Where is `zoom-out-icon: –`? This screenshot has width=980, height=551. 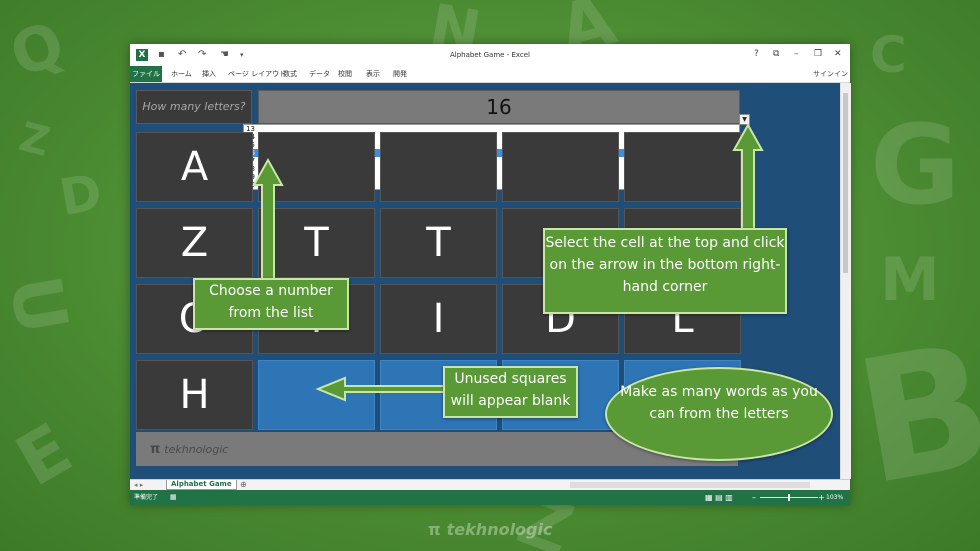
zoom-out-icon: – is located at coordinates (754, 497).